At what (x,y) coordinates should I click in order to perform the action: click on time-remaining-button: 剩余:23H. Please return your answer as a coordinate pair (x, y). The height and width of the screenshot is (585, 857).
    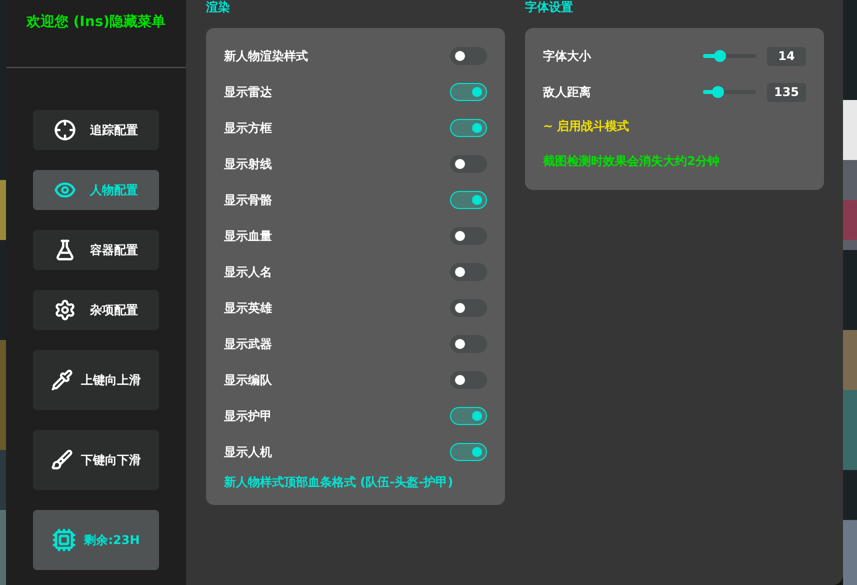
    Looking at the image, I should click on (96, 540).